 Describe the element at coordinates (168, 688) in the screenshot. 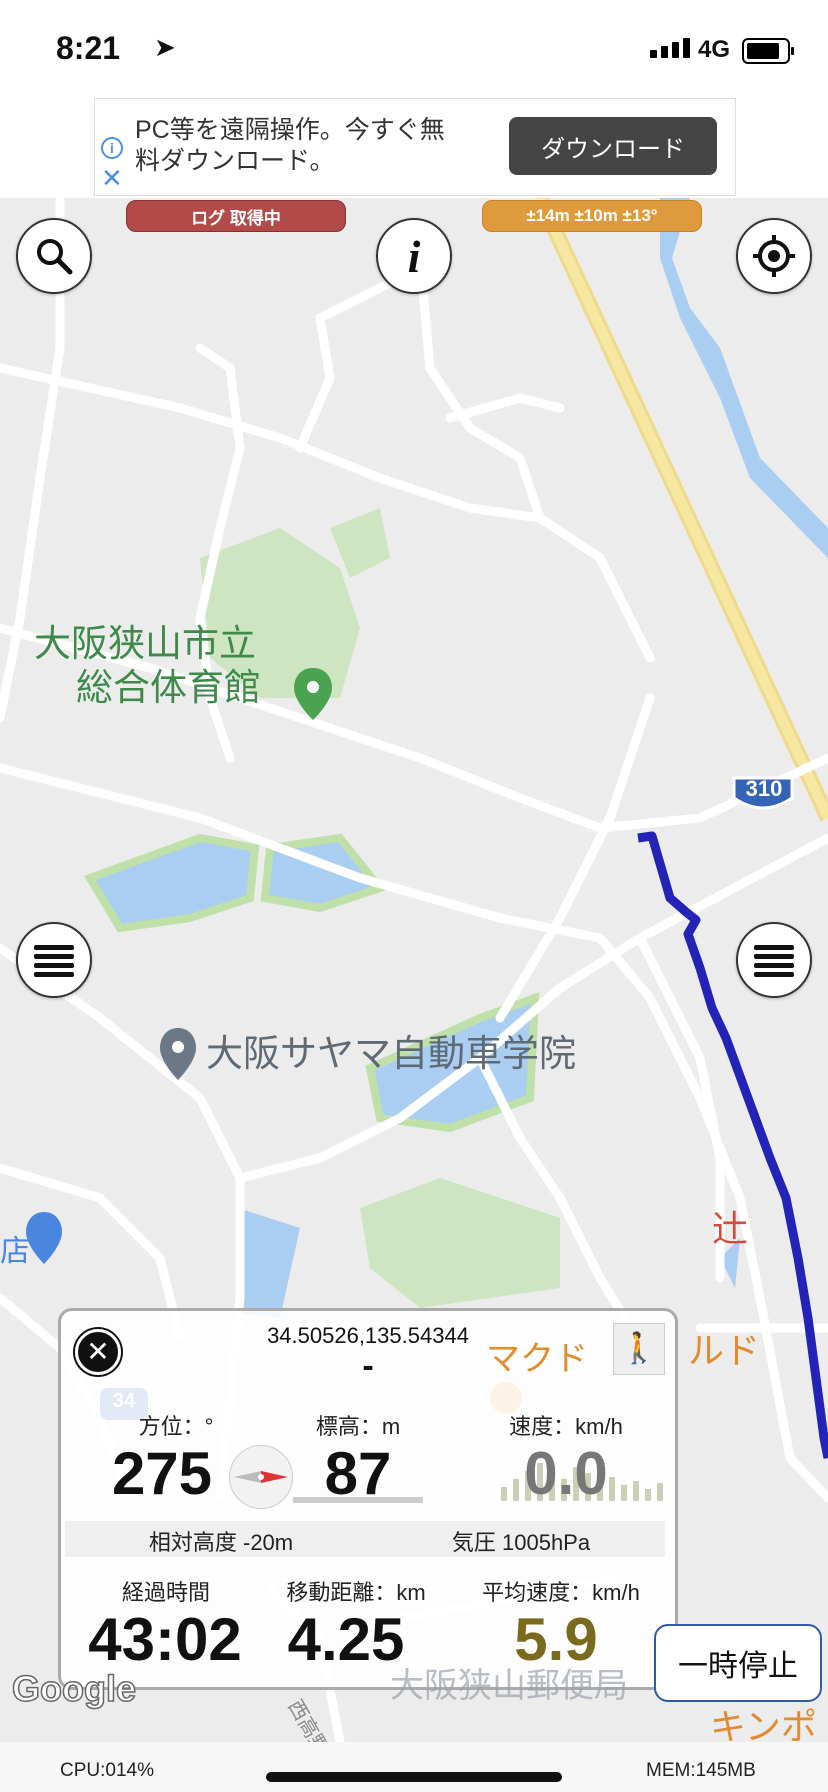

I see `map-poi-gym-line2: 総合体育館` at that location.